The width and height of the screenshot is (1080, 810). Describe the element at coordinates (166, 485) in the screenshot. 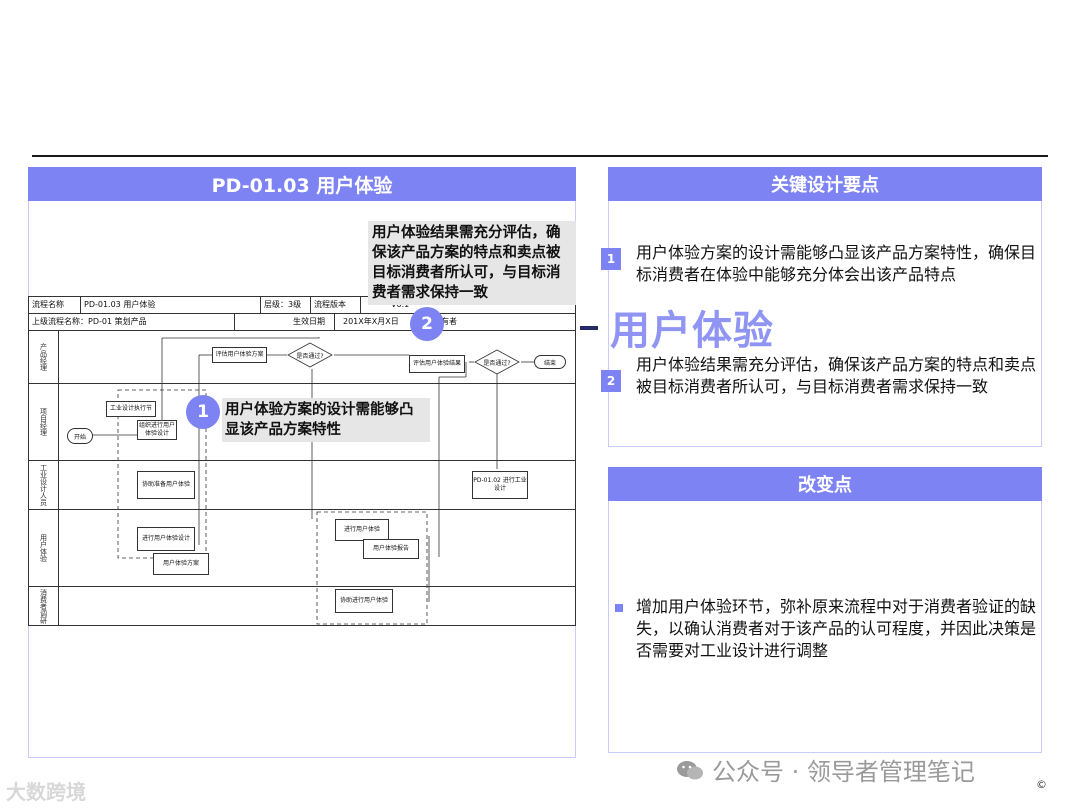

I see `assist-prep-task: 协助准备用户体验` at that location.